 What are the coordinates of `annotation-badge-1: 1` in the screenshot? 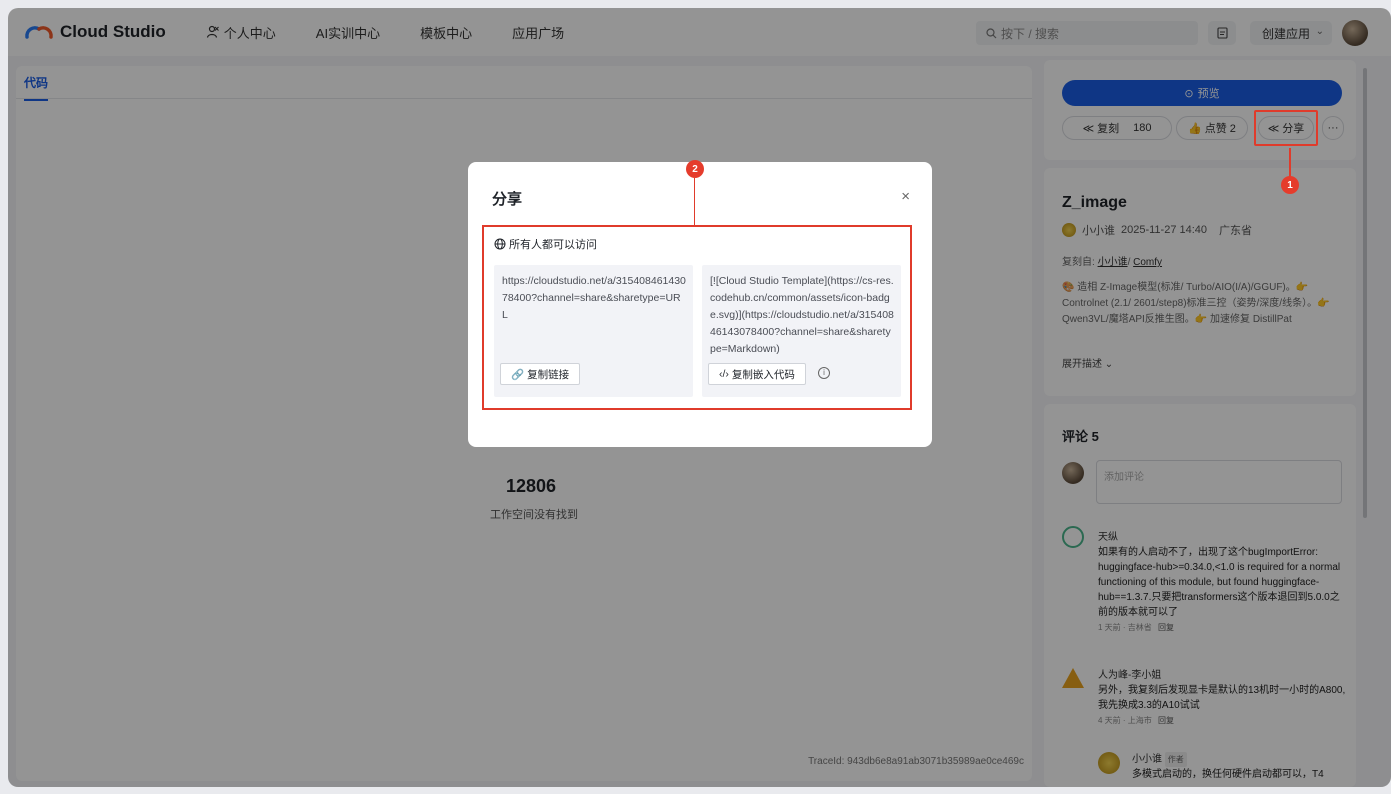 It's located at (1290, 185).